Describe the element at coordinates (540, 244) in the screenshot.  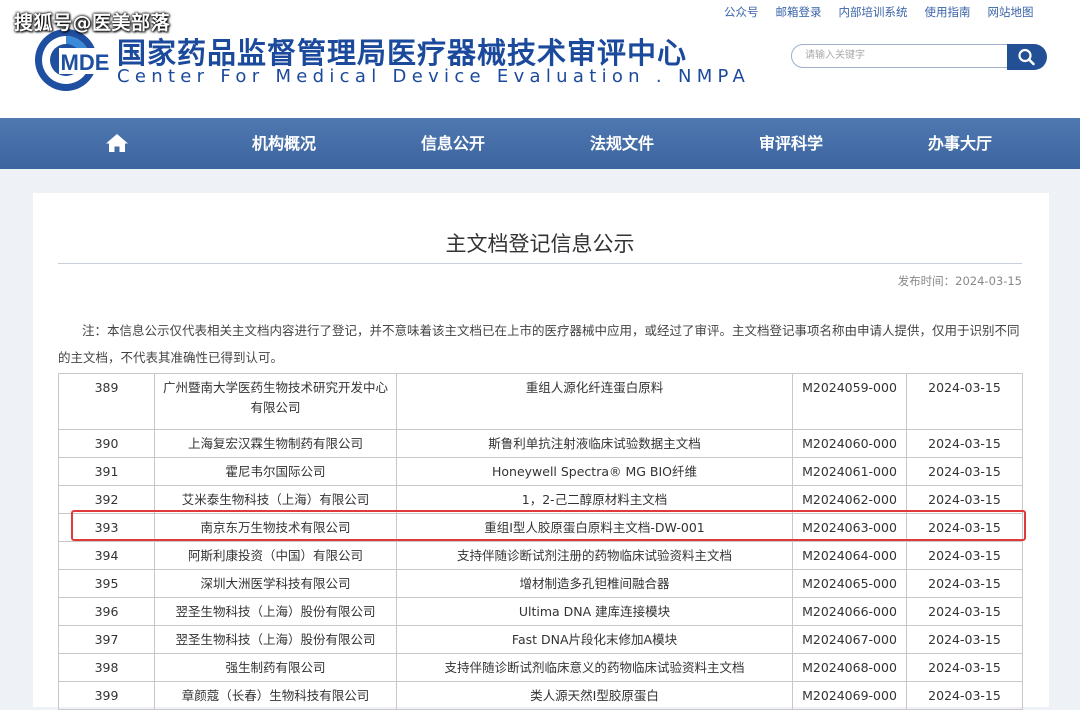
I see `page-title: 主文档登记信息公示` at that location.